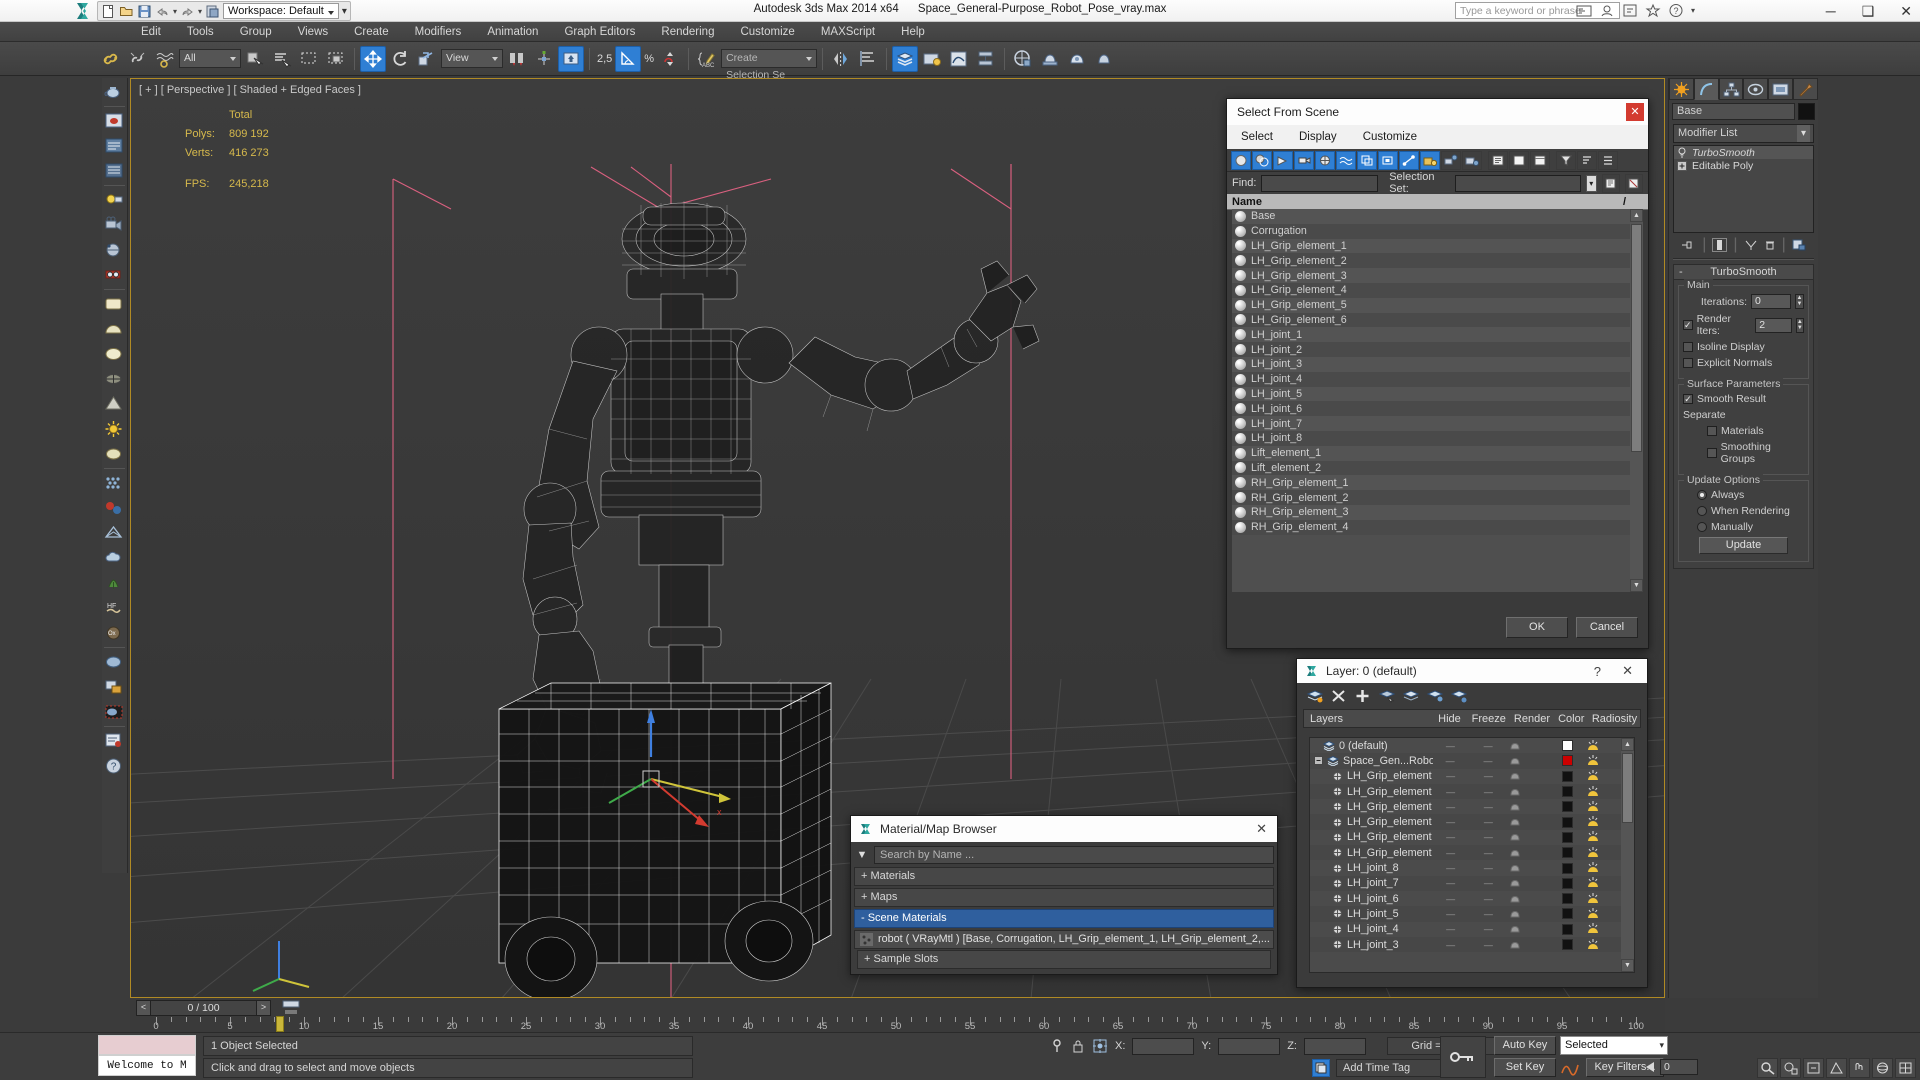 This screenshot has height=1080, width=1920. What do you see at coordinates (1688, 325) in the screenshot?
I see `render-iters-checkbox: ✓` at bounding box center [1688, 325].